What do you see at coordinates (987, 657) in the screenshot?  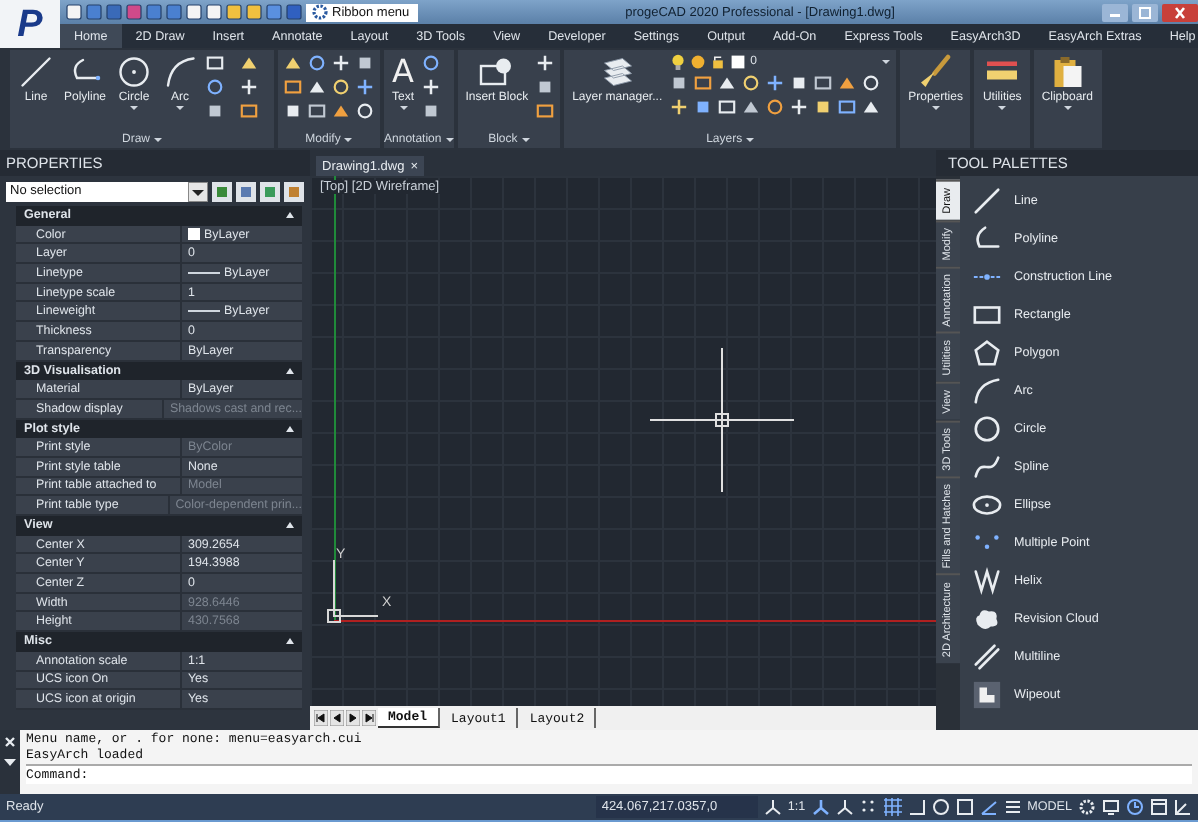 I see `double-line-icon` at bounding box center [987, 657].